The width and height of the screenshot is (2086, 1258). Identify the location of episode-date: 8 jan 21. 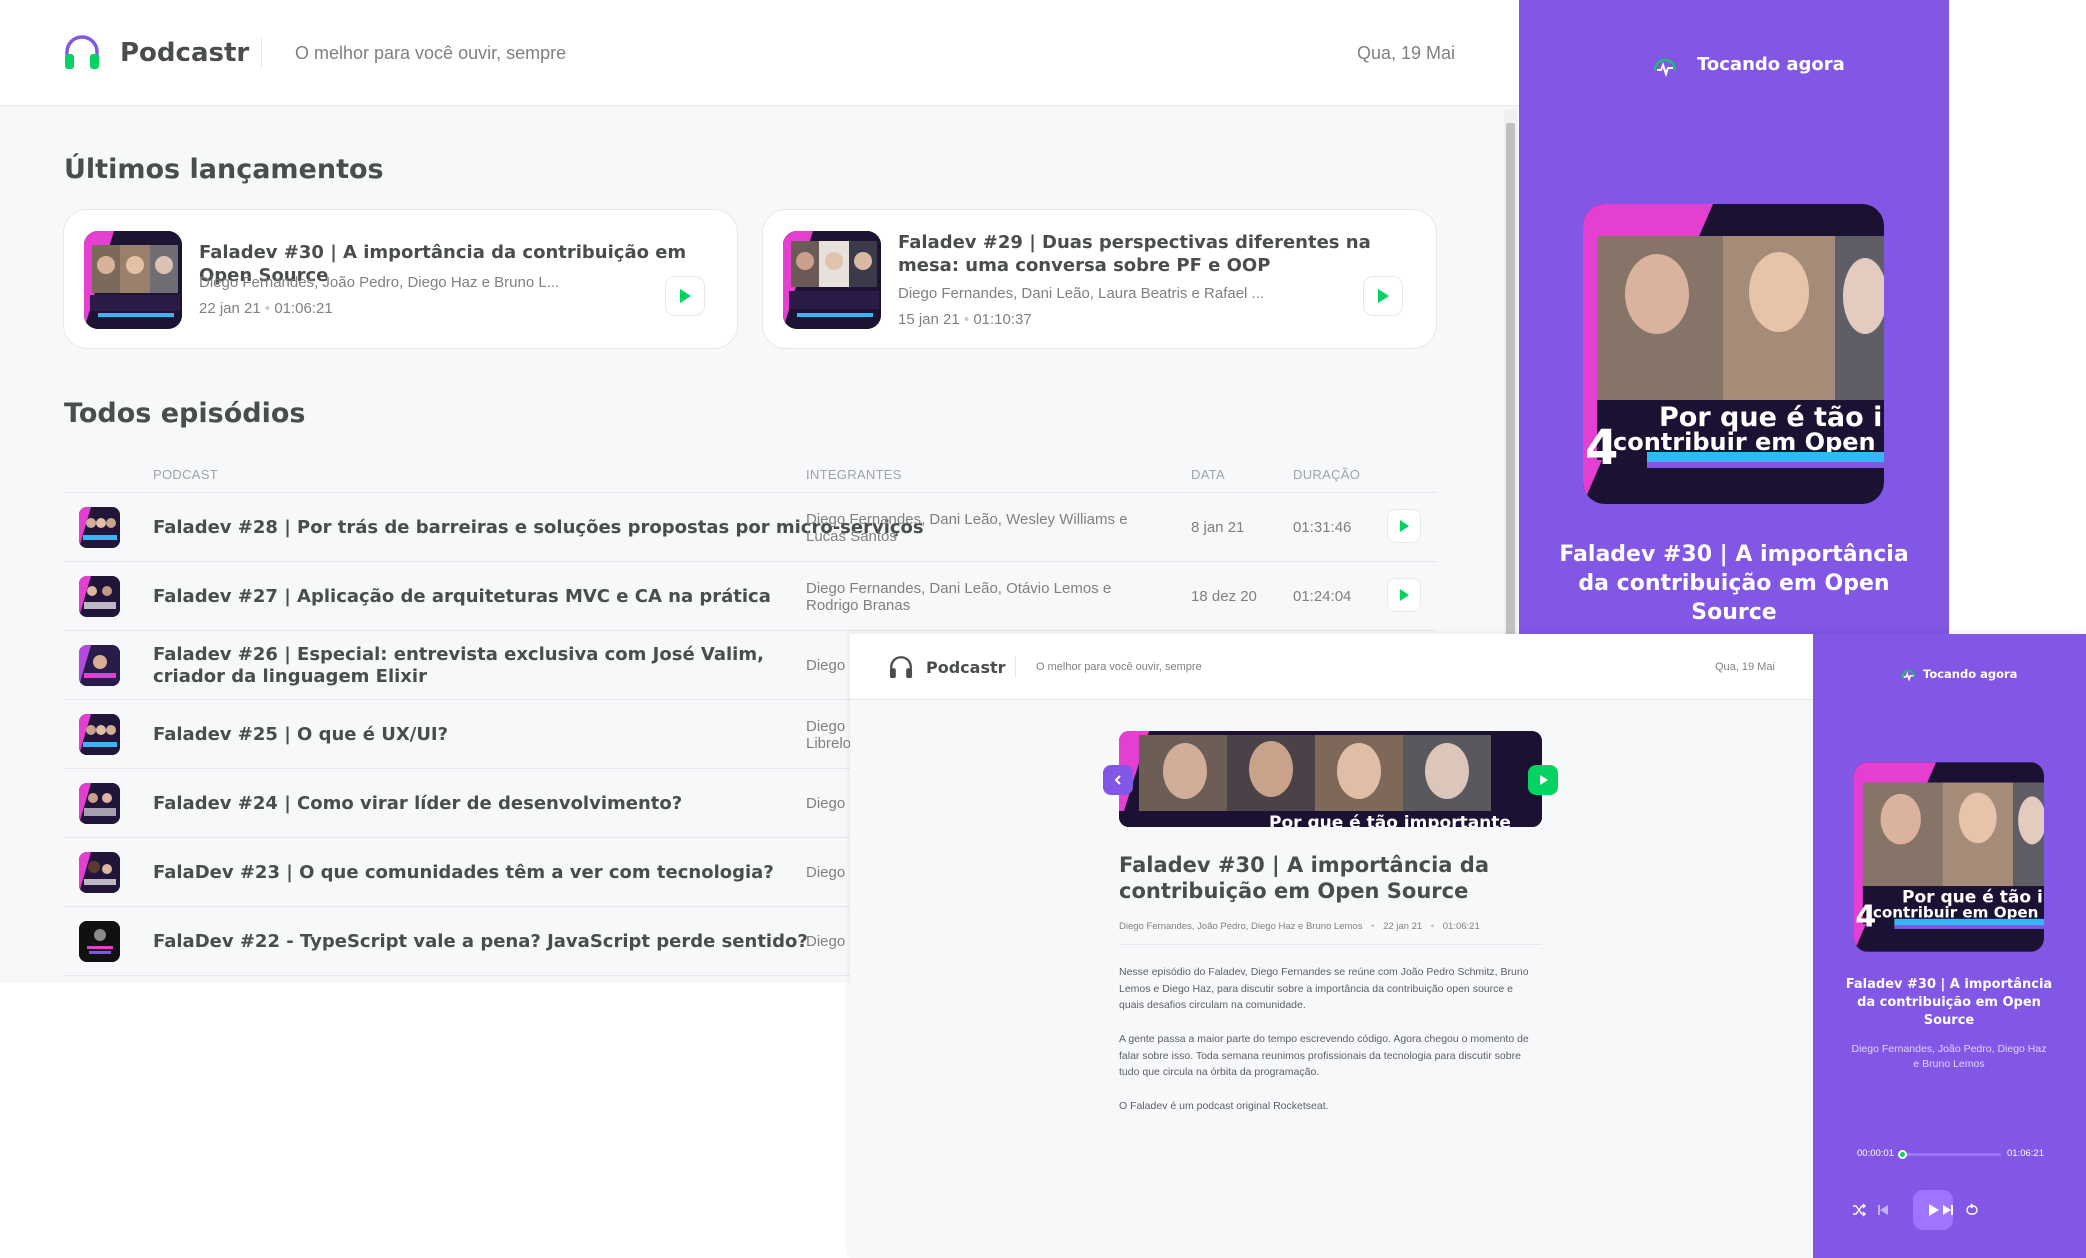
(1218, 527).